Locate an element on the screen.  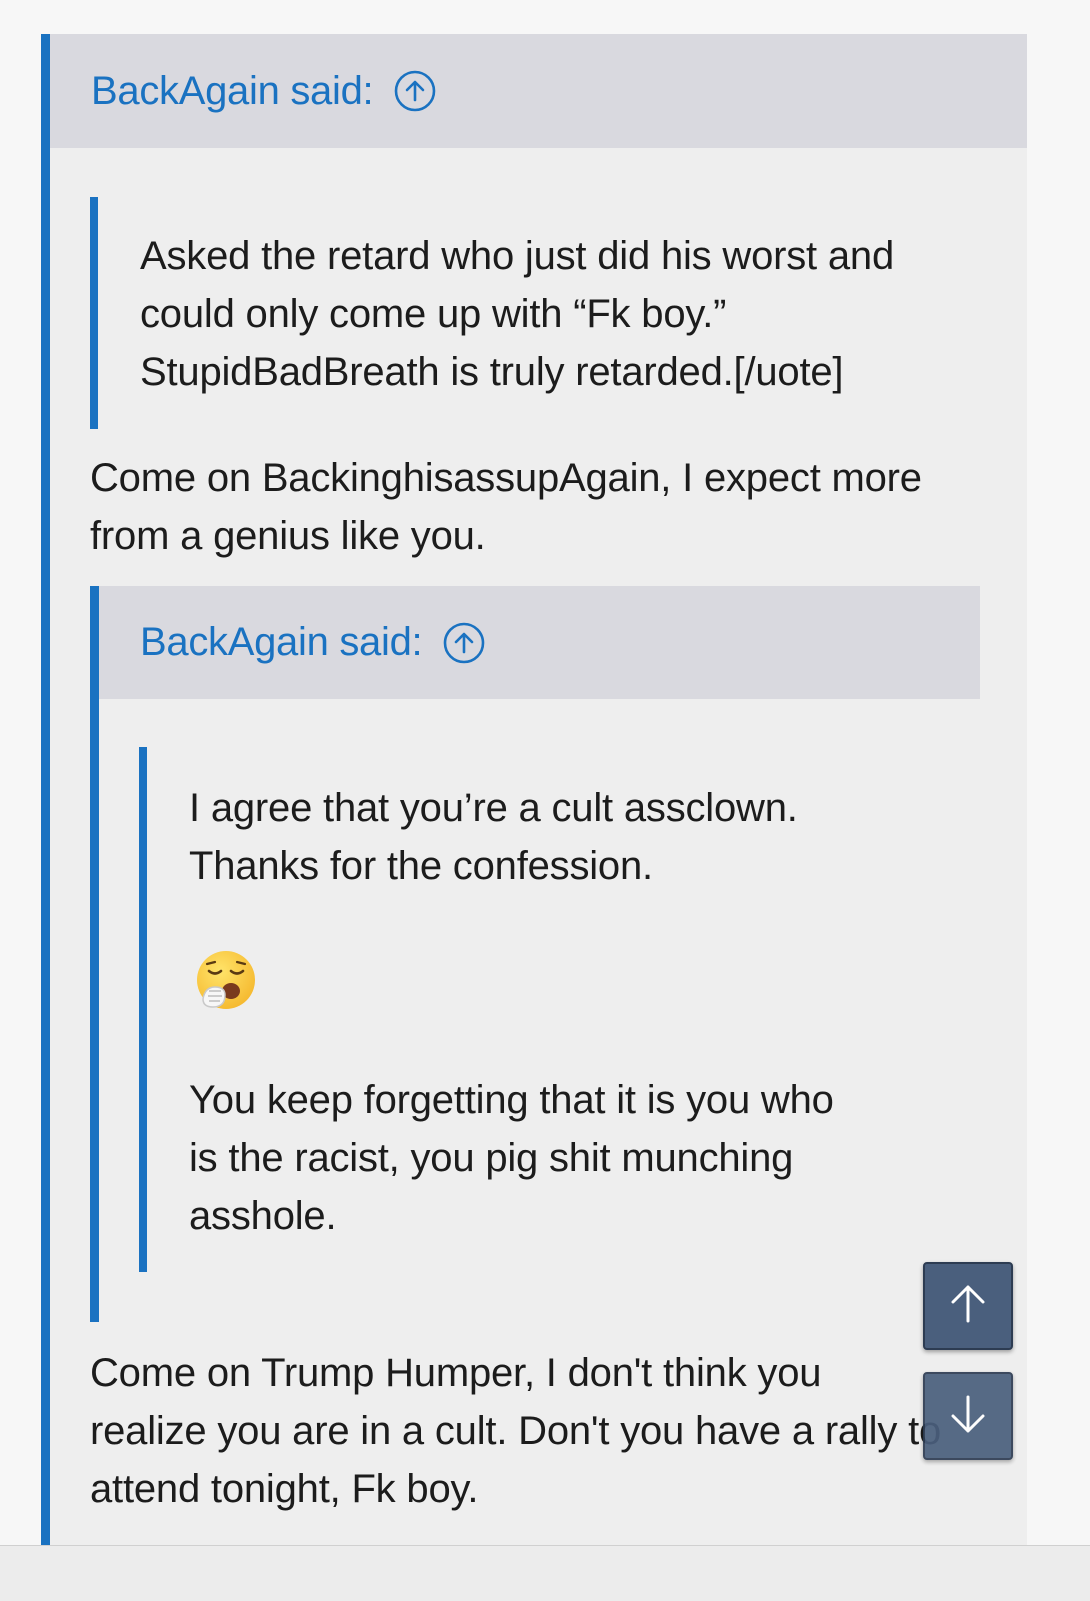
arrow-up-icon is located at coordinates (968, 1306).